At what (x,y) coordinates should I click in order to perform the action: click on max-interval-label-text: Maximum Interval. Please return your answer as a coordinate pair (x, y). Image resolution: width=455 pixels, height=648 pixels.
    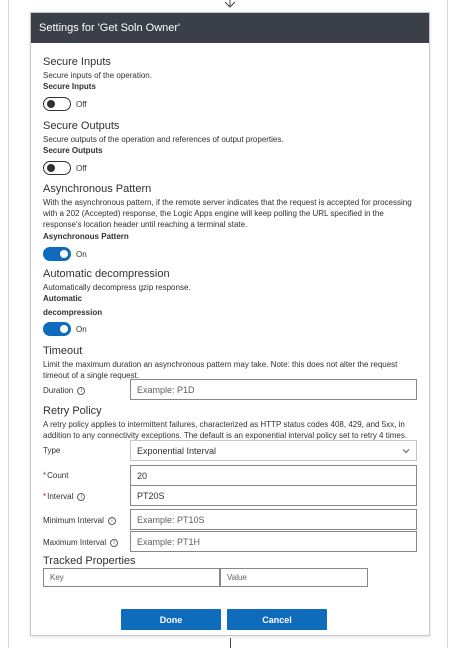
    Looking at the image, I should click on (75, 542).